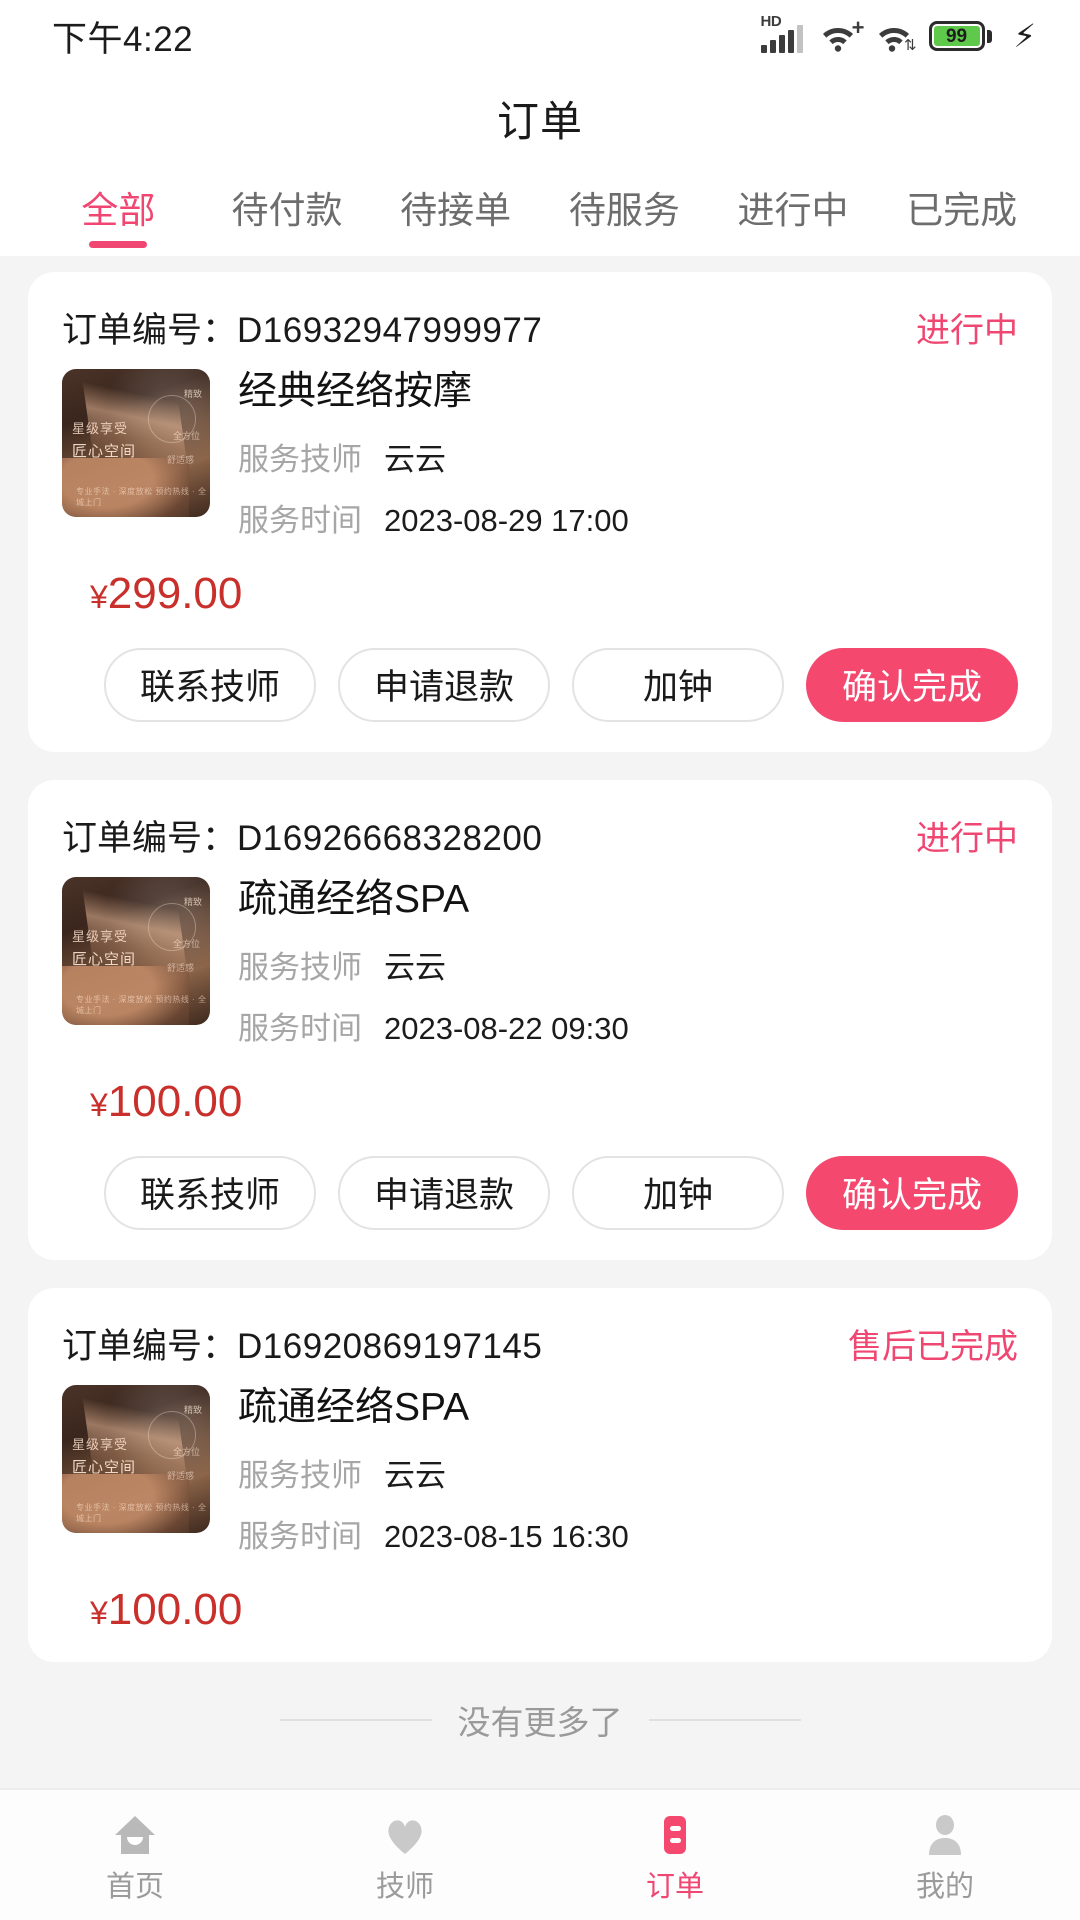 This screenshot has width=1080, height=1920. I want to click on service-name: 疏通经络SPA, so click(354, 1407).